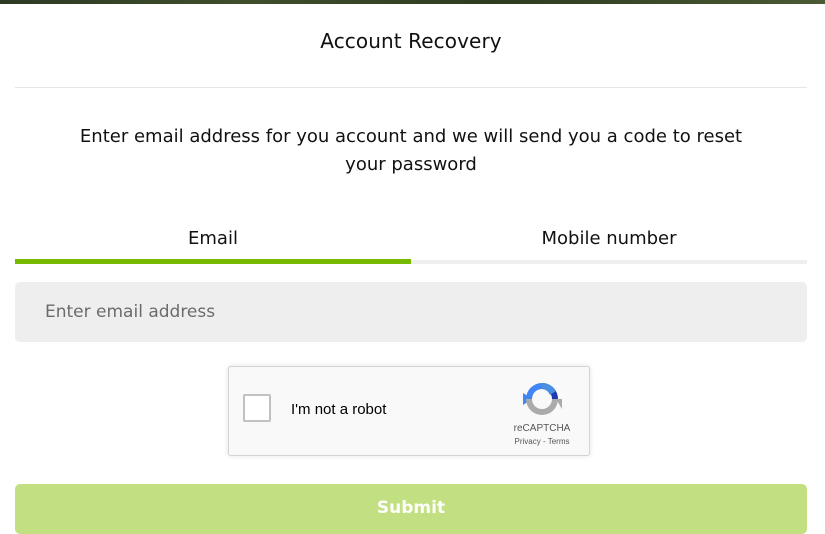  Describe the element at coordinates (411, 312) in the screenshot. I see `email-input` at that location.